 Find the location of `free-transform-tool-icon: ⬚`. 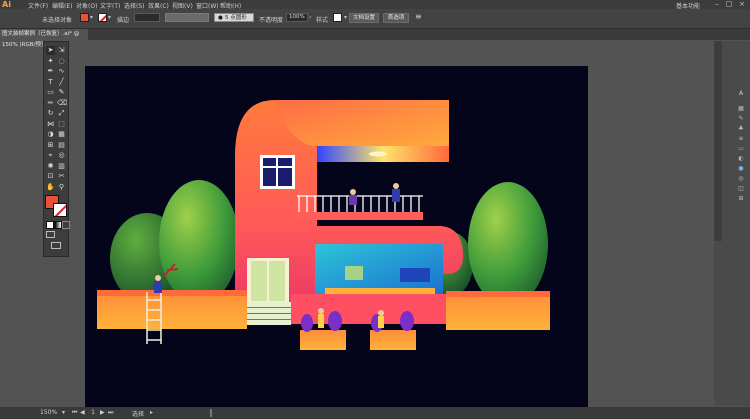

free-transform-tool-icon: ⬚ is located at coordinates (61, 124).